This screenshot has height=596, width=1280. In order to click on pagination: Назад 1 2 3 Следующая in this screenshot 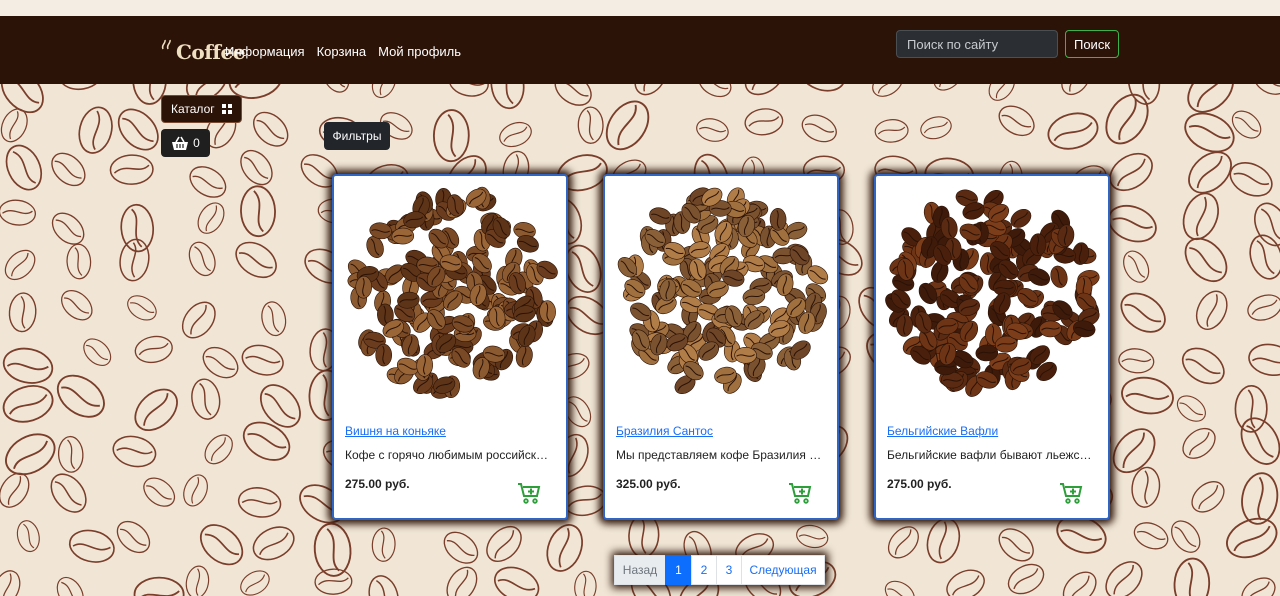, I will do `click(719, 570)`.